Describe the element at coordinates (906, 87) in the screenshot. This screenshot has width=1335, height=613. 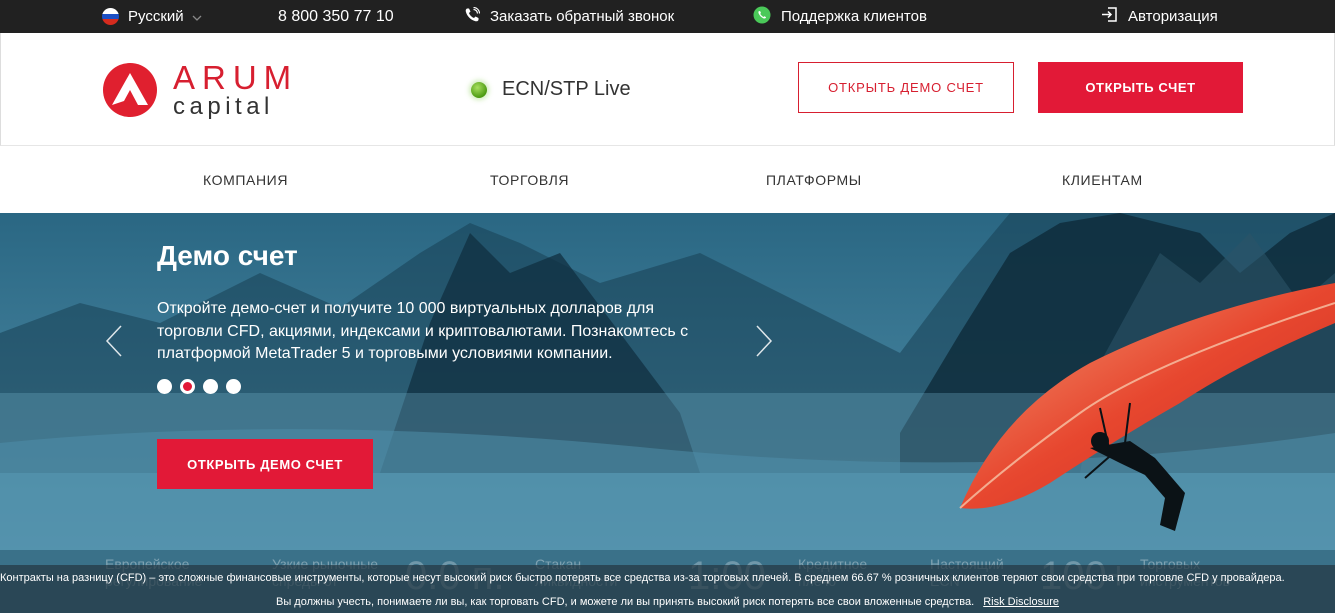
I see `open-demo-account-button: ОТКРЫТЬ ДЕМО СЧЕТ` at that location.